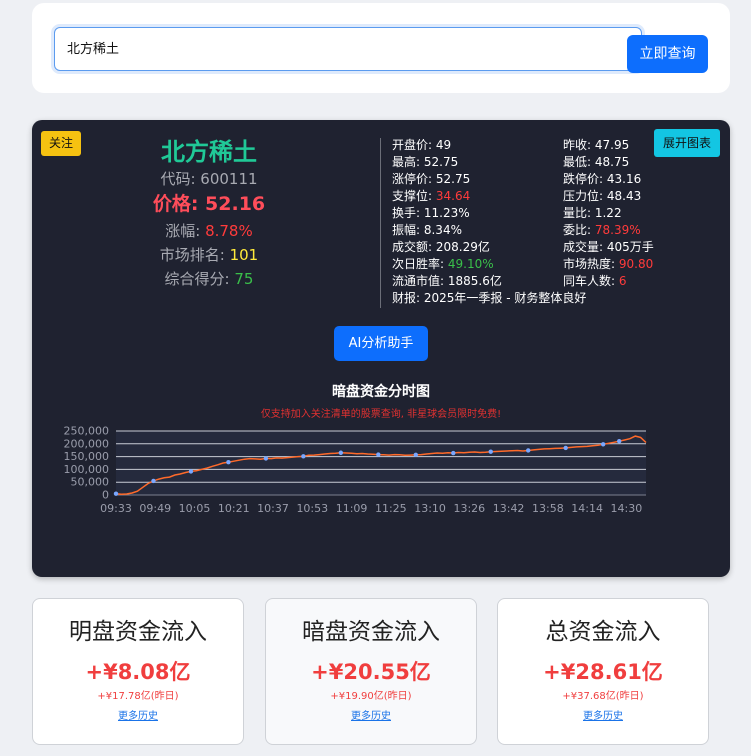 This screenshot has height=756, width=751. What do you see at coordinates (209, 231) in the screenshot?
I see `change-row: 涨幅: 8.78%` at bounding box center [209, 231].